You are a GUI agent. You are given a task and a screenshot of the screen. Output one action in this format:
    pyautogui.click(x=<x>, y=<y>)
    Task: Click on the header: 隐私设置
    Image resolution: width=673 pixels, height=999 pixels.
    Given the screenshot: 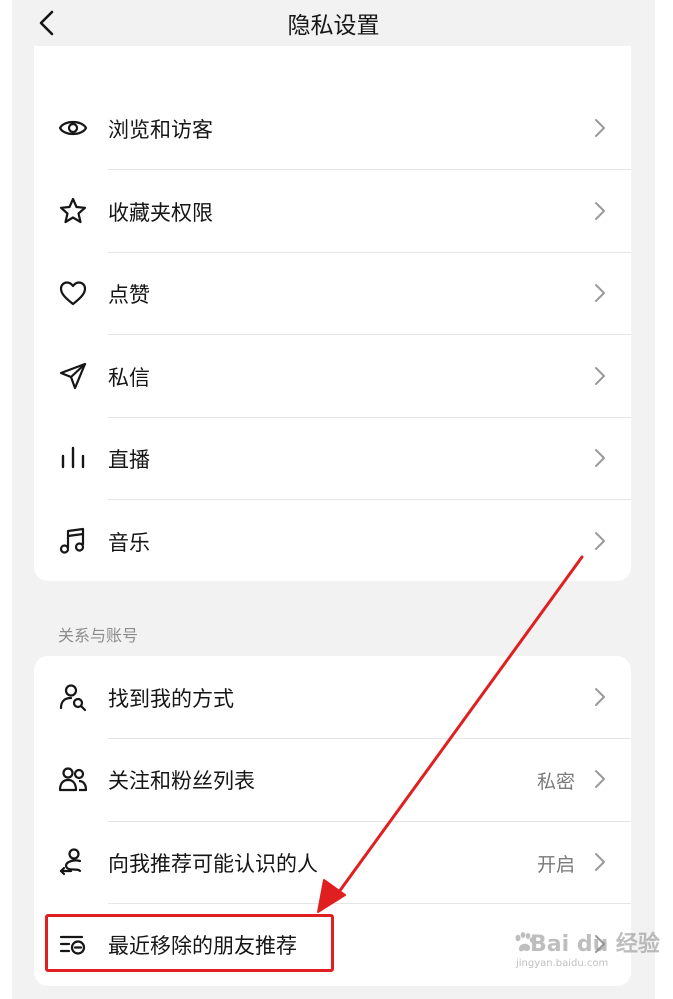 What is the action you would take?
    pyautogui.click(x=333, y=23)
    